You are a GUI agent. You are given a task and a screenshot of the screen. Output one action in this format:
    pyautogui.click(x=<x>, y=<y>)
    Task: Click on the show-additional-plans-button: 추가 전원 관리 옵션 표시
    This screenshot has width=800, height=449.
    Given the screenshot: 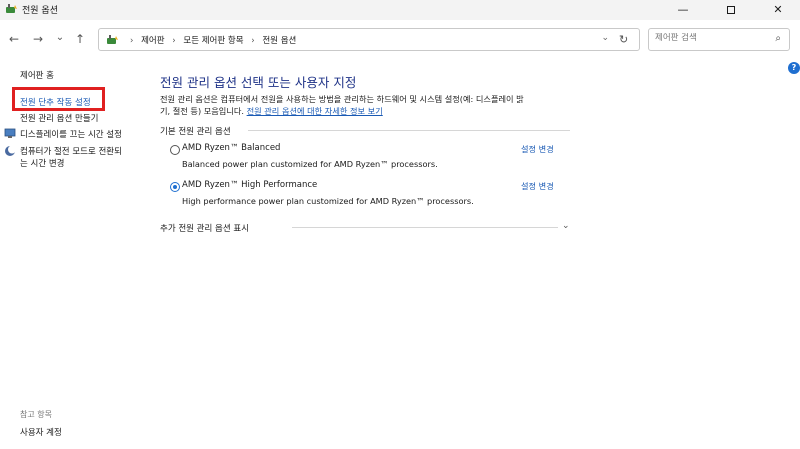 What is the action you would take?
    pyautogui.click(x=204, y=228)
    